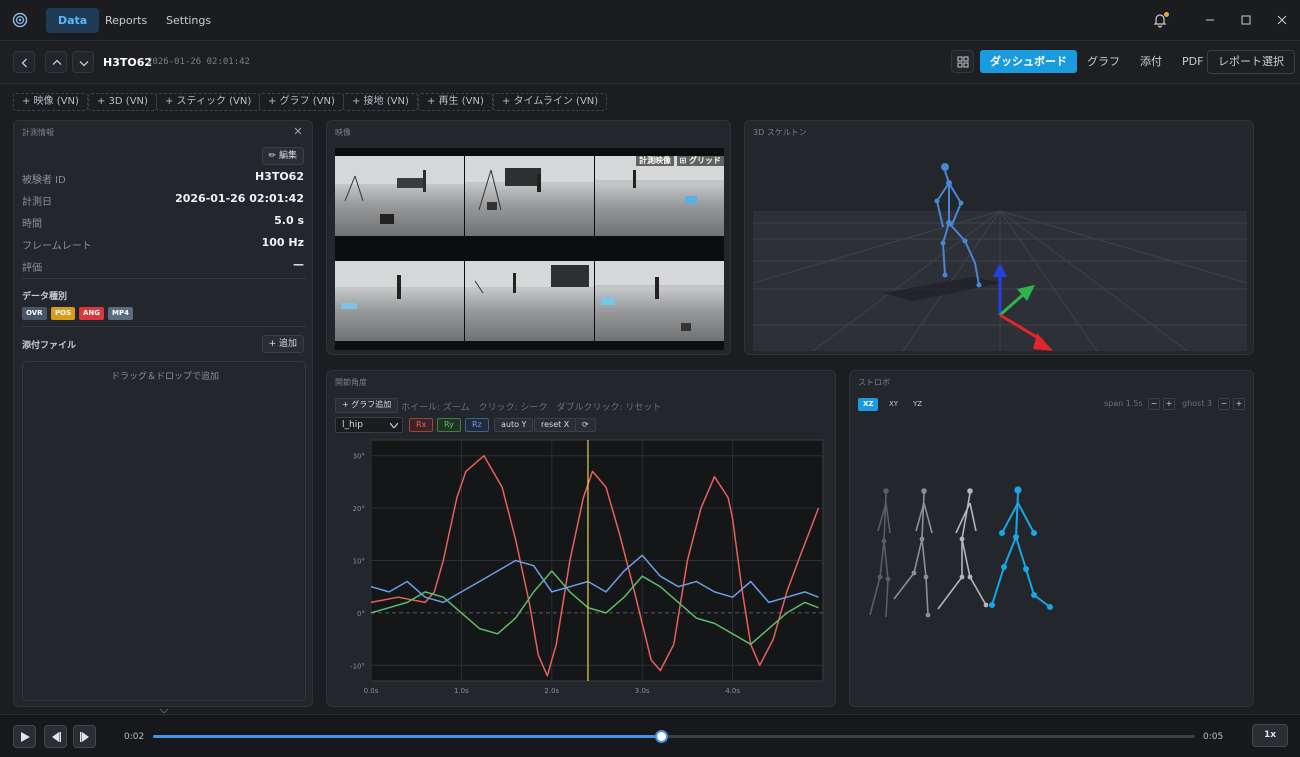 The height and width of the screenshot is (757, 1300). I want to click on maximize-icon, so click(1246, 20).